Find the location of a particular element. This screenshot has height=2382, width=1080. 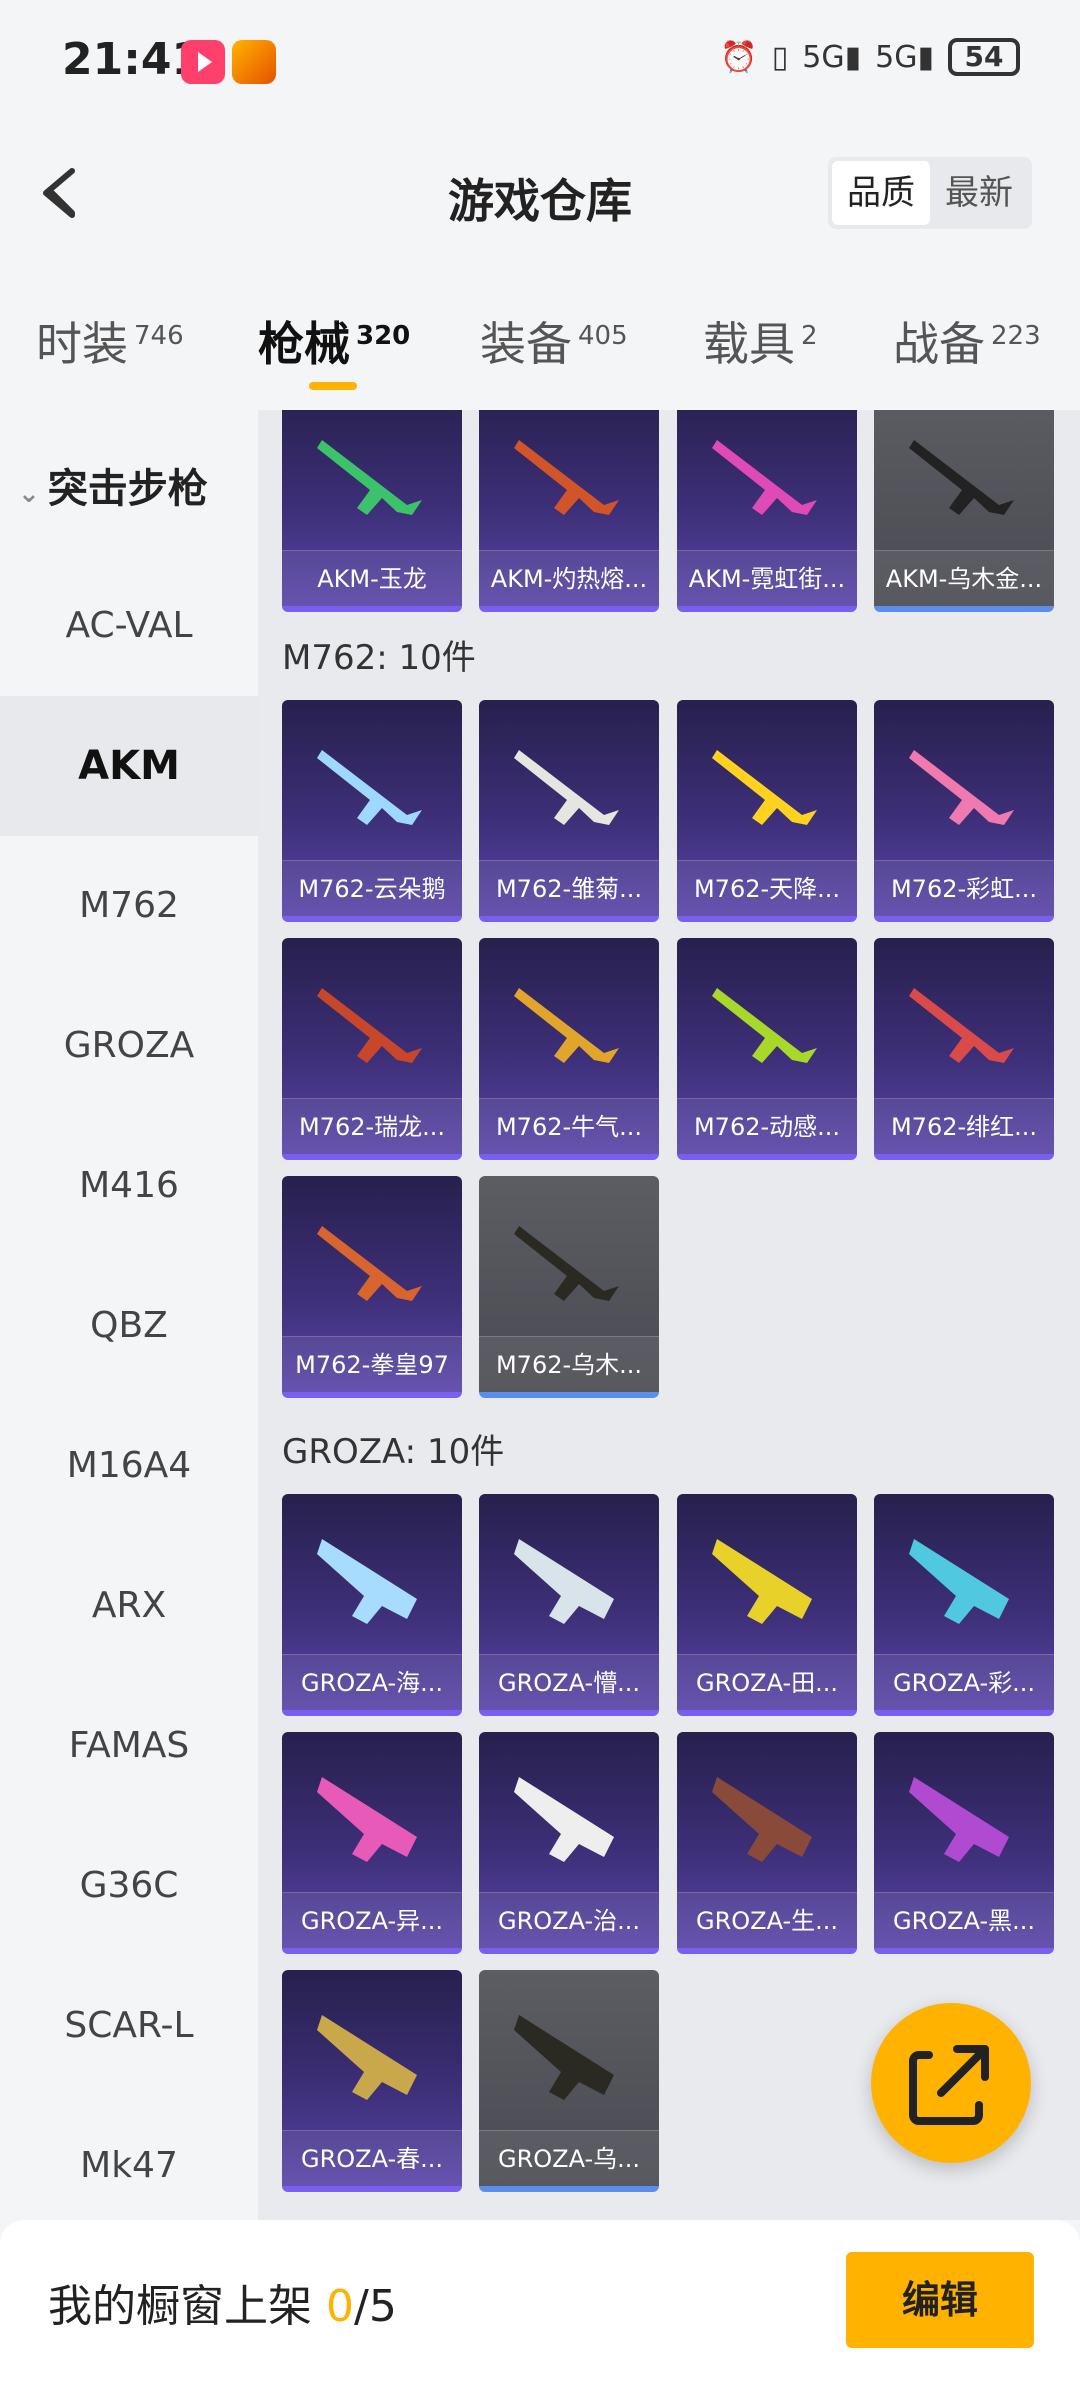

sort-quality-button: 品质 is located at coordinates (881, 193).